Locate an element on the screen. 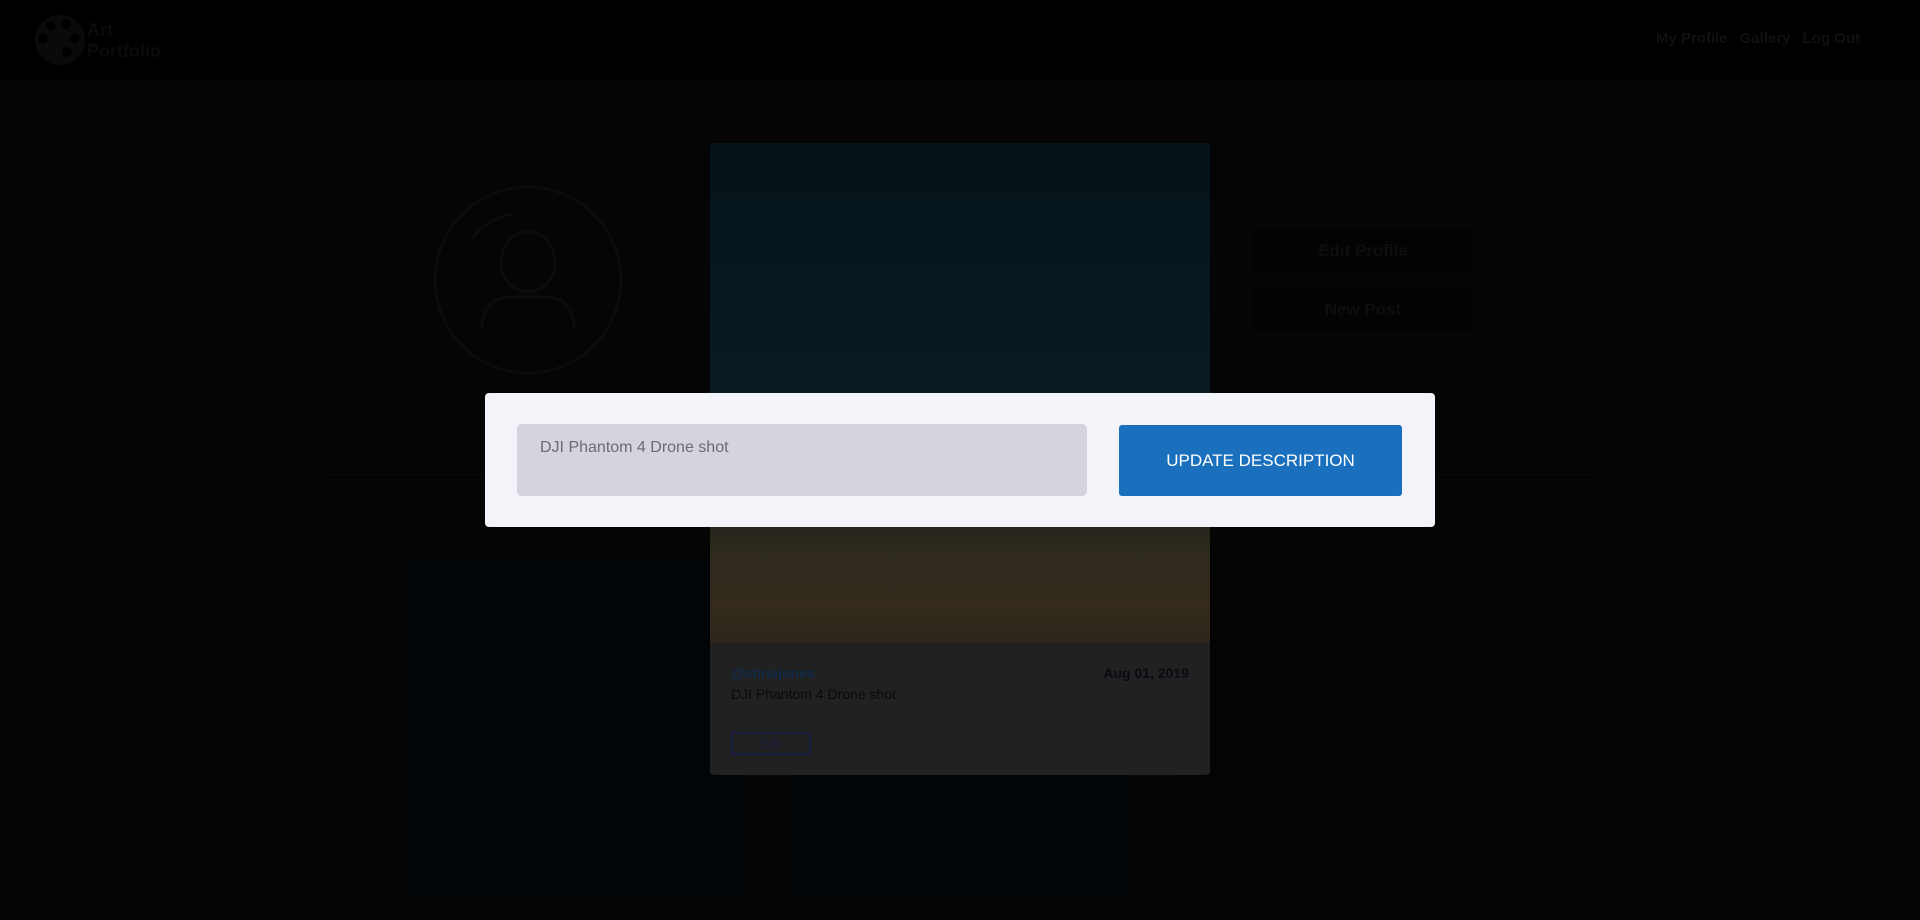 Image resolution: width=1920 pixels, height=920 pixels. logo-line-1: Art is located at coordinates (100, 30).